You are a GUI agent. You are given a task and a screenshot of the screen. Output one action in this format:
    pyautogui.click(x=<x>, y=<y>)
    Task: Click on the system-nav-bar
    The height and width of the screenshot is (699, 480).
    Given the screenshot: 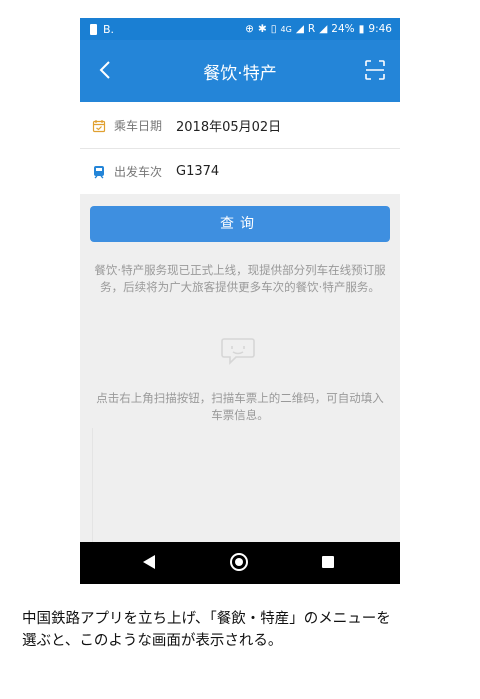 What is the action you would take?
    pyautogui.click(x=240, y=563)
    